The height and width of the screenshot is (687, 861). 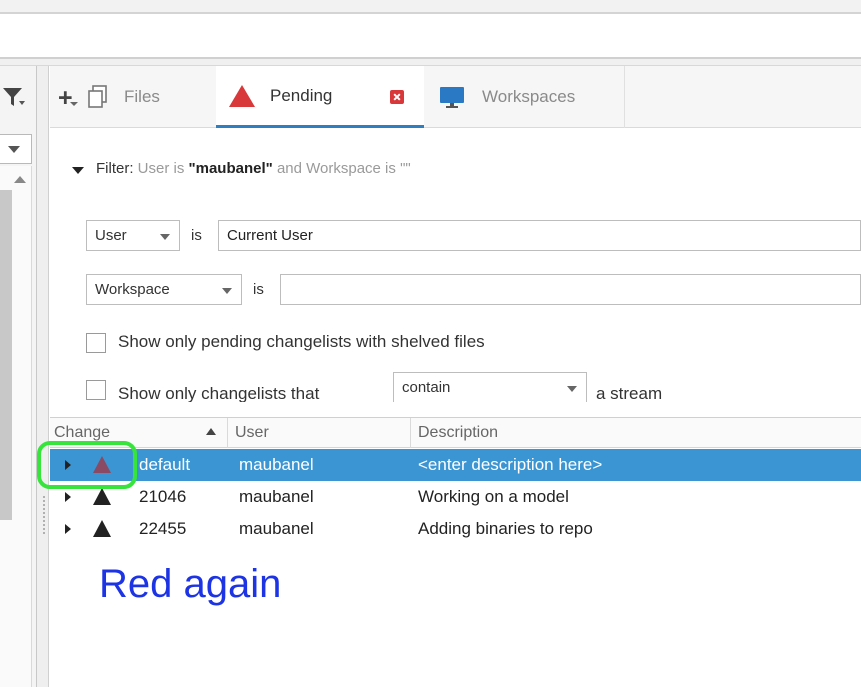 I want to click on user-value-text: Current User, so click(x=270, y=235).